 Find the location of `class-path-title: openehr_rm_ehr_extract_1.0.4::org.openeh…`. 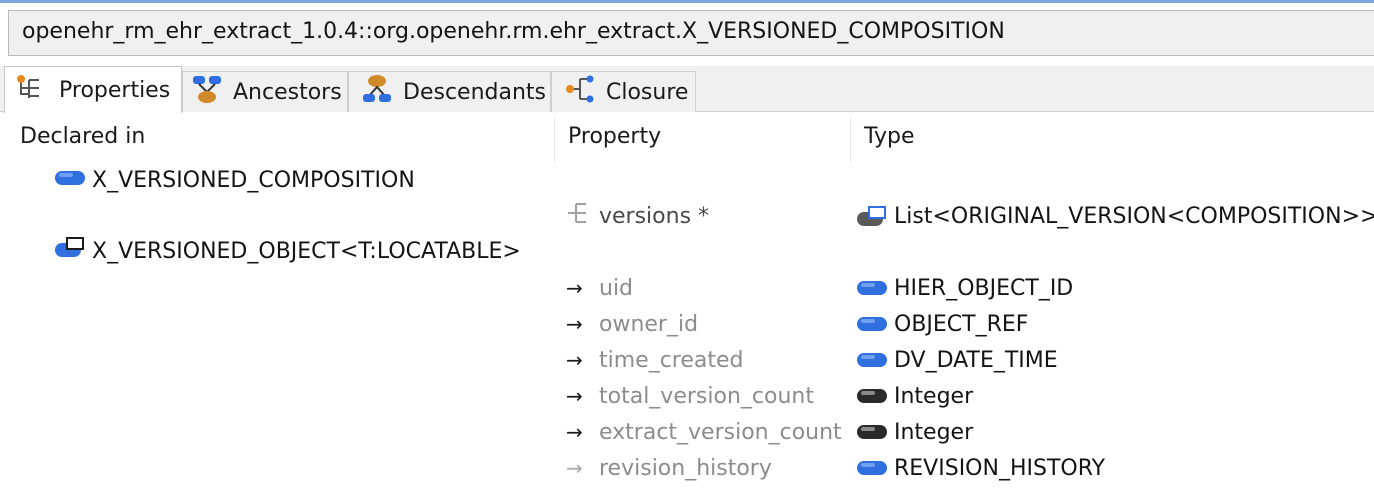

class-path-title: openehr_rm_ehr_extract_1.0.4::org.openeh… is located at coordinates (691, 33).